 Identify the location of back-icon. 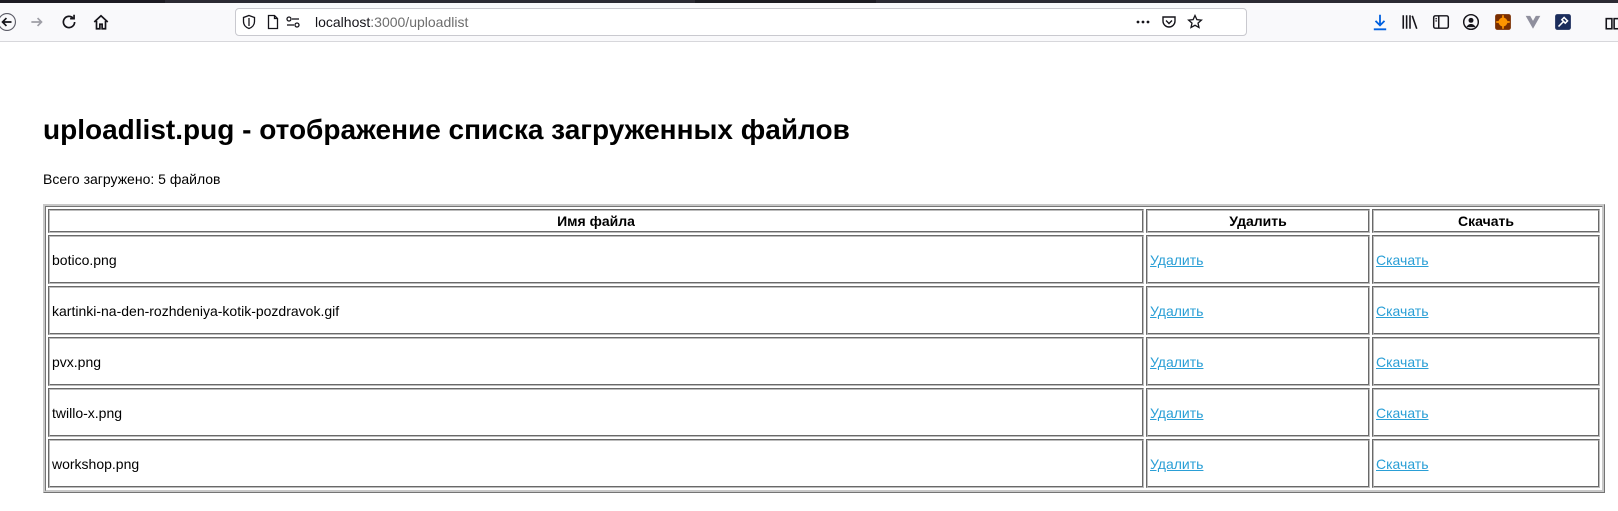
(10, 22).